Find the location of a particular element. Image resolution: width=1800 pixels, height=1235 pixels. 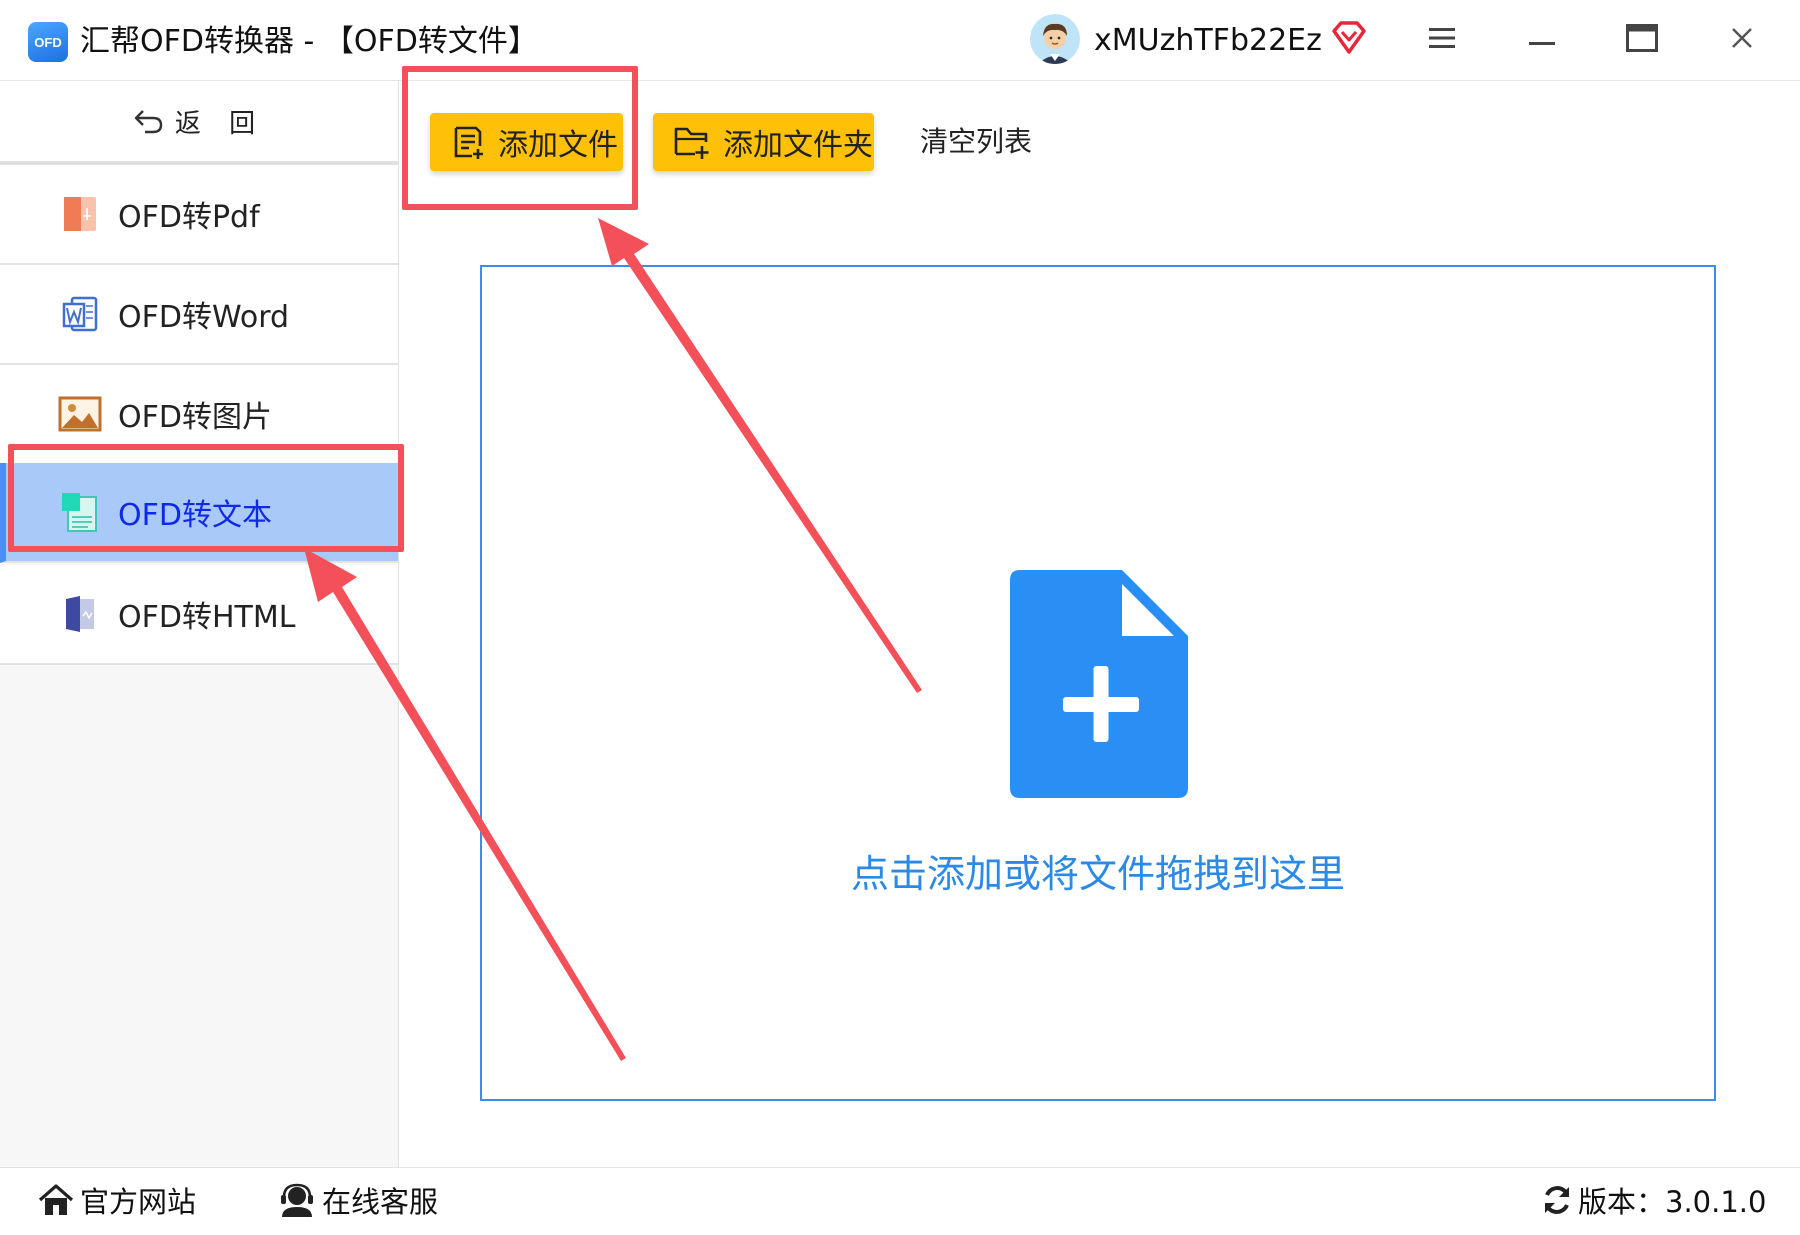

close-button is located at coordinates (1742, 40).